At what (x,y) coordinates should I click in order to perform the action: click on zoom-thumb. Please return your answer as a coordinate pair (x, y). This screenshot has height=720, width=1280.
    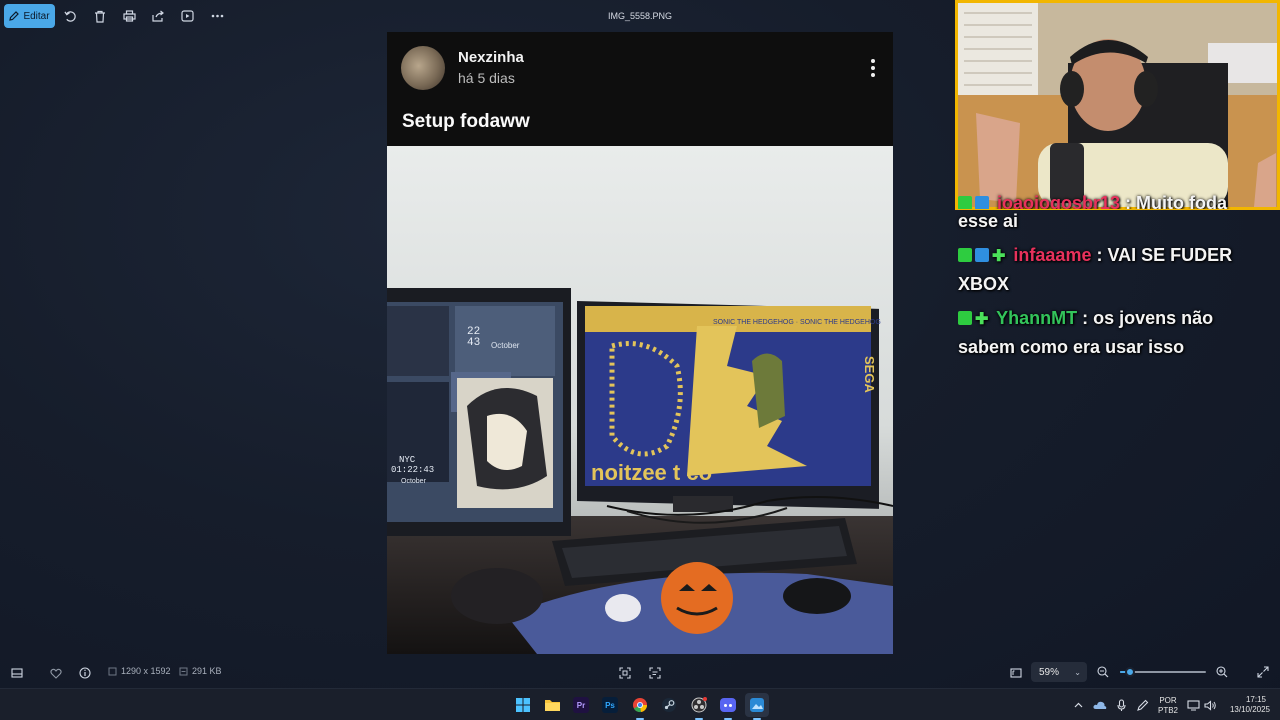
    Looking at the image, I should click on (1130, 672).